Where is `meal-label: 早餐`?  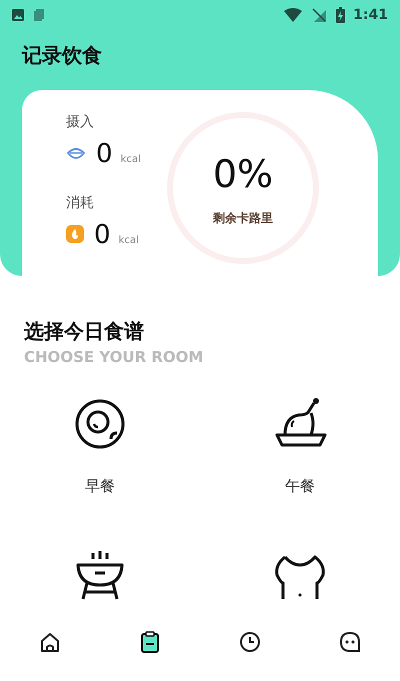
meal-label: 早餐 is located at coordinates (100, 485).